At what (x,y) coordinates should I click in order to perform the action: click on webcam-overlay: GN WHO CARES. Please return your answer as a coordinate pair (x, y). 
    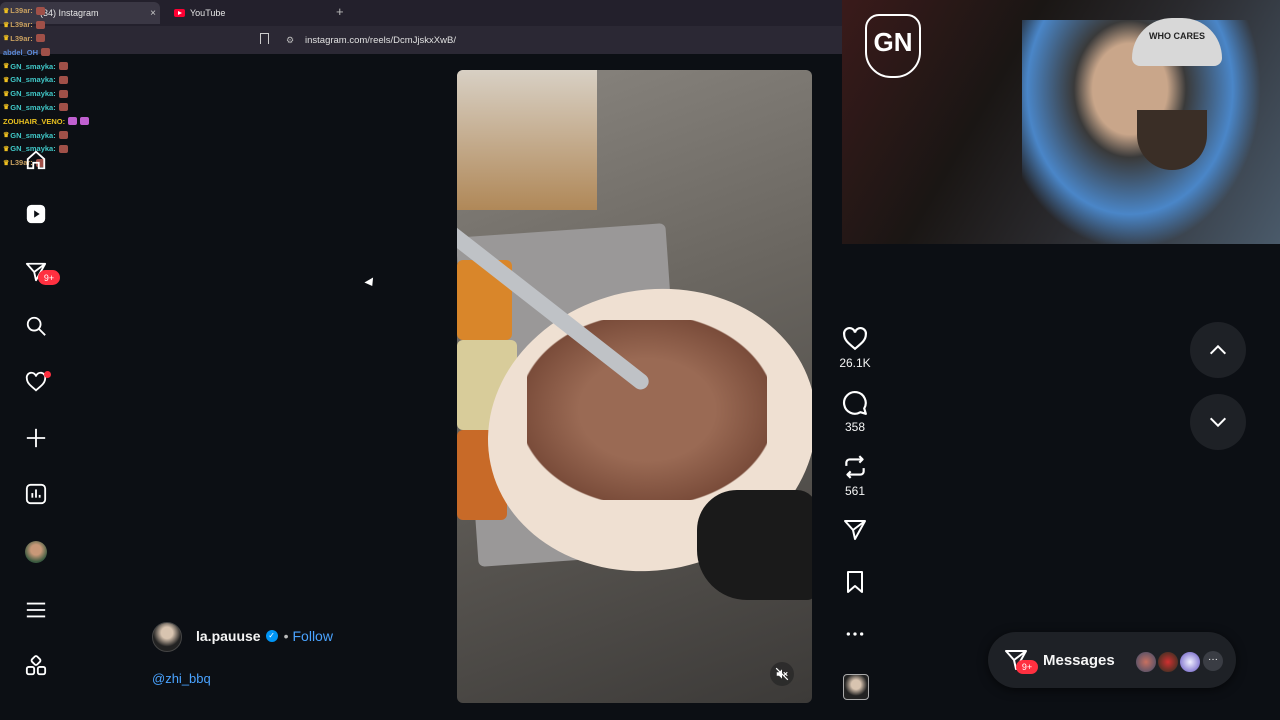
    Looking at the image, I should click on (1061, 122).